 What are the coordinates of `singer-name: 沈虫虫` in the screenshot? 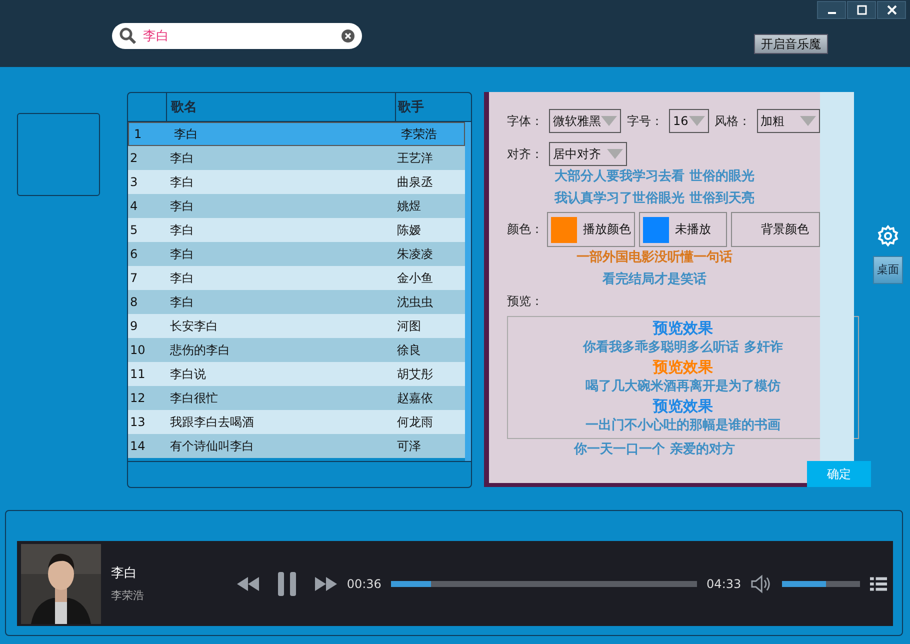 It's located at (415, 302).